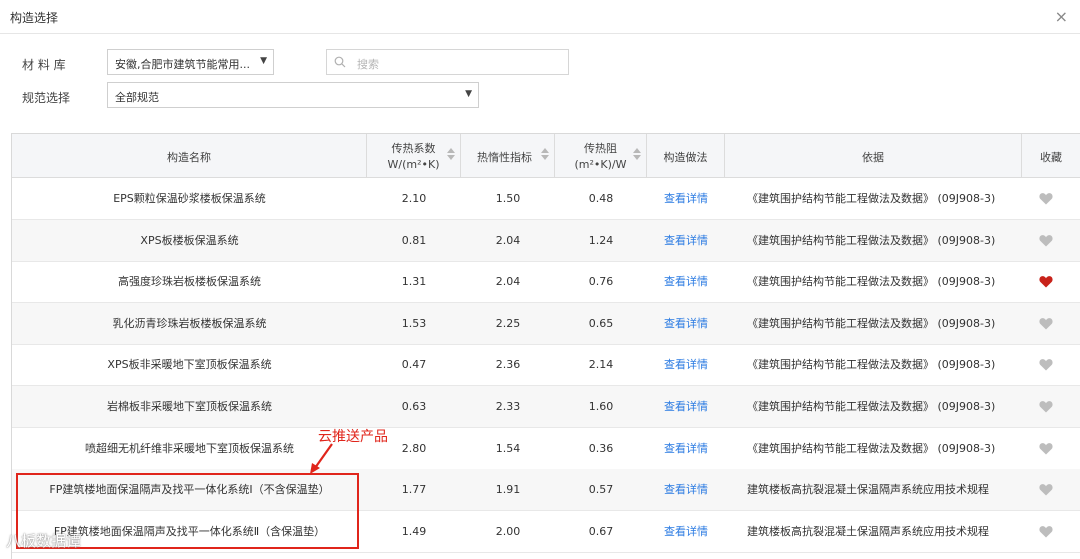 This screenshot has width=1080, height=559. Describe the element at coordinates (601, 198) in the screenshot. I see `cell-r-value: 0.48` at that location.